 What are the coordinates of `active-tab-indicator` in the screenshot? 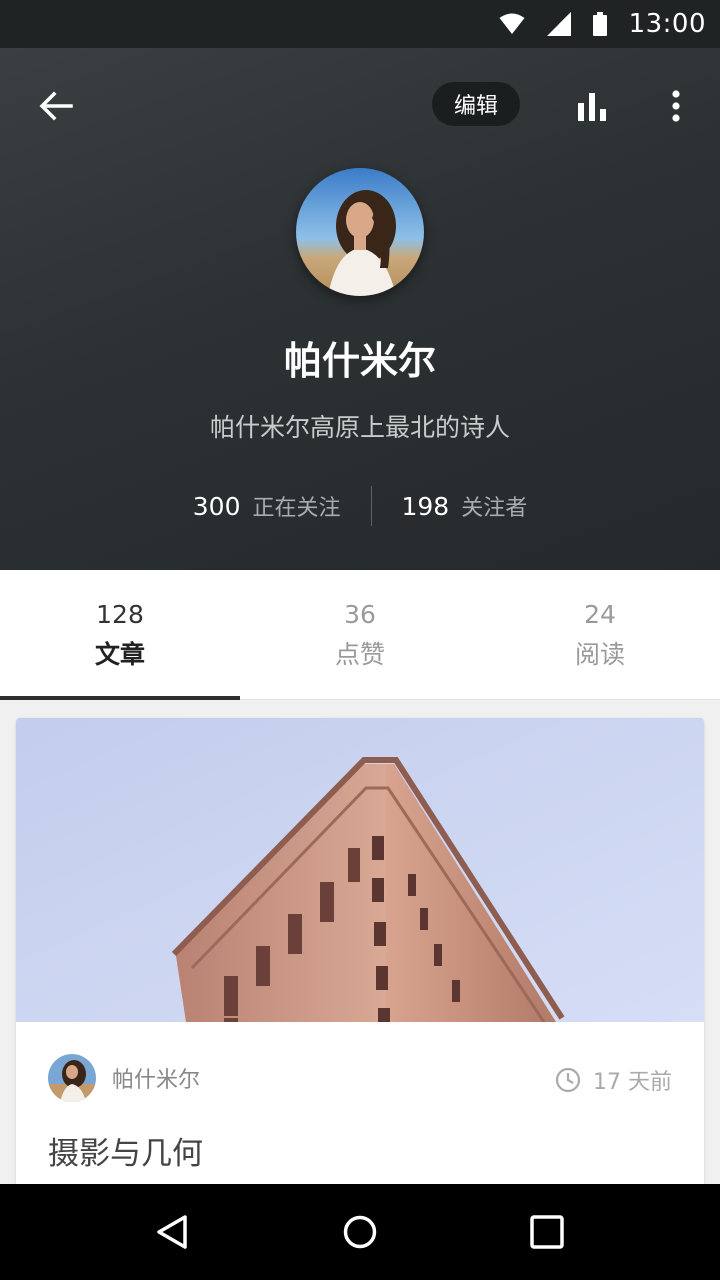 It's located at (120, 698).